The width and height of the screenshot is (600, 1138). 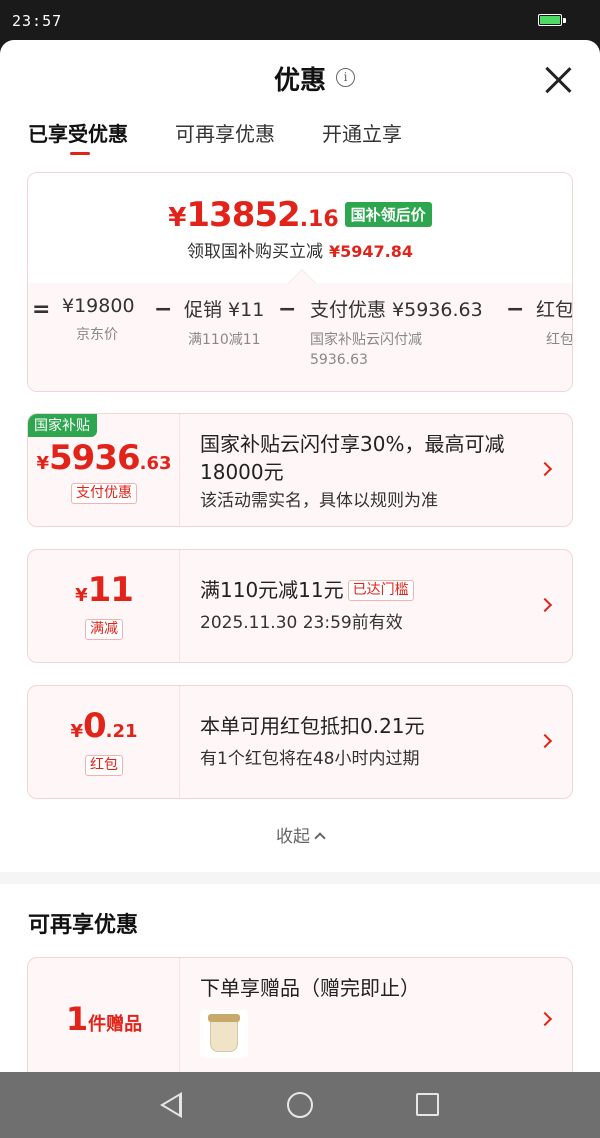 I want to click on coupon-amount: ¥11, so click(x=104, y=590).